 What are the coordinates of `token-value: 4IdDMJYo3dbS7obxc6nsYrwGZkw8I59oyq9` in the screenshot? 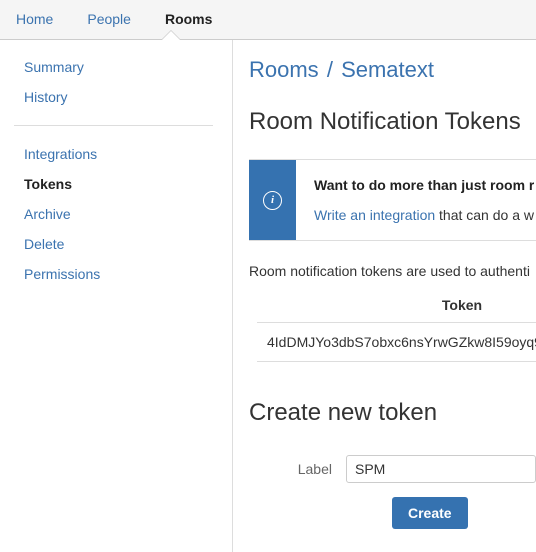 It's located at (396, 342).